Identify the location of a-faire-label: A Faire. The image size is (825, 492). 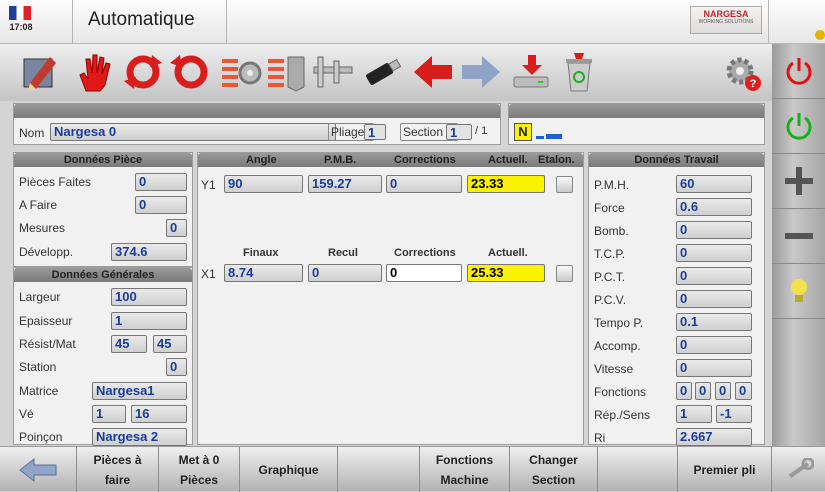
(38, 205).